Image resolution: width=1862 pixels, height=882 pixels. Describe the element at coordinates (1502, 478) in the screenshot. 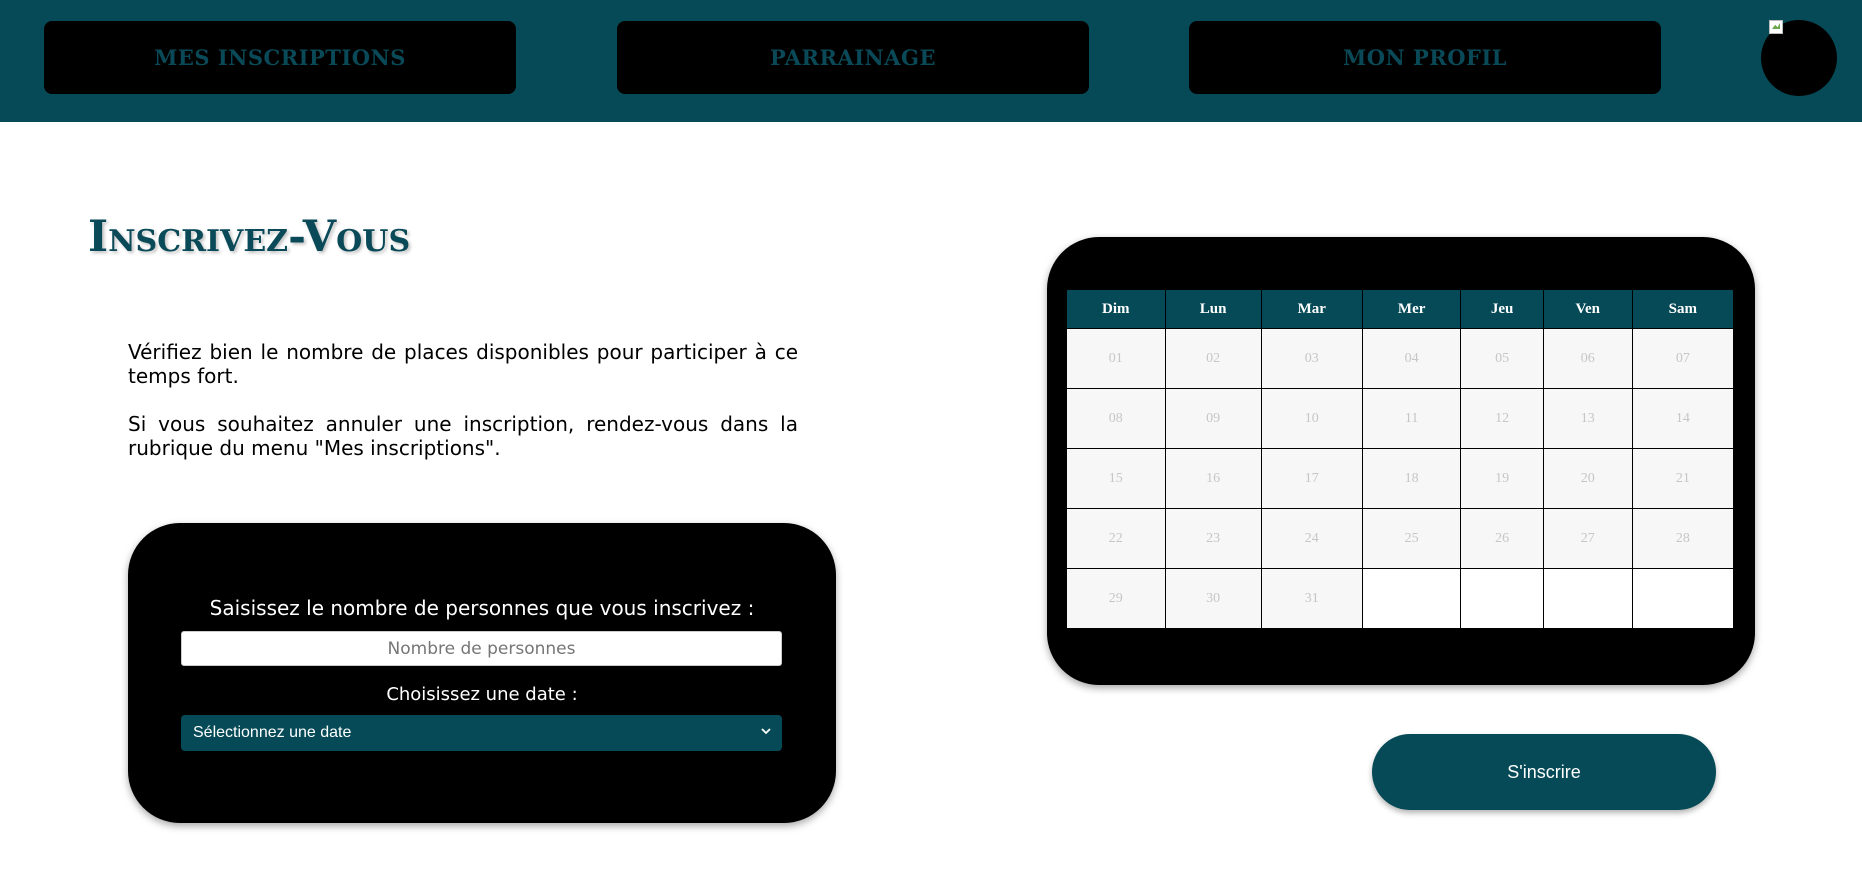

I see `calendar-day-cell: 19` at that location.